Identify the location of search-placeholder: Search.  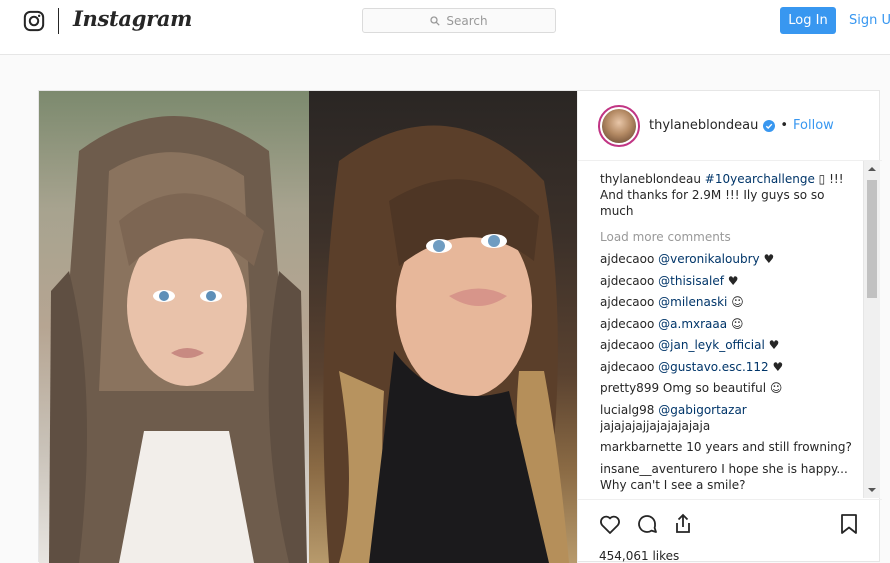
(467, 20).